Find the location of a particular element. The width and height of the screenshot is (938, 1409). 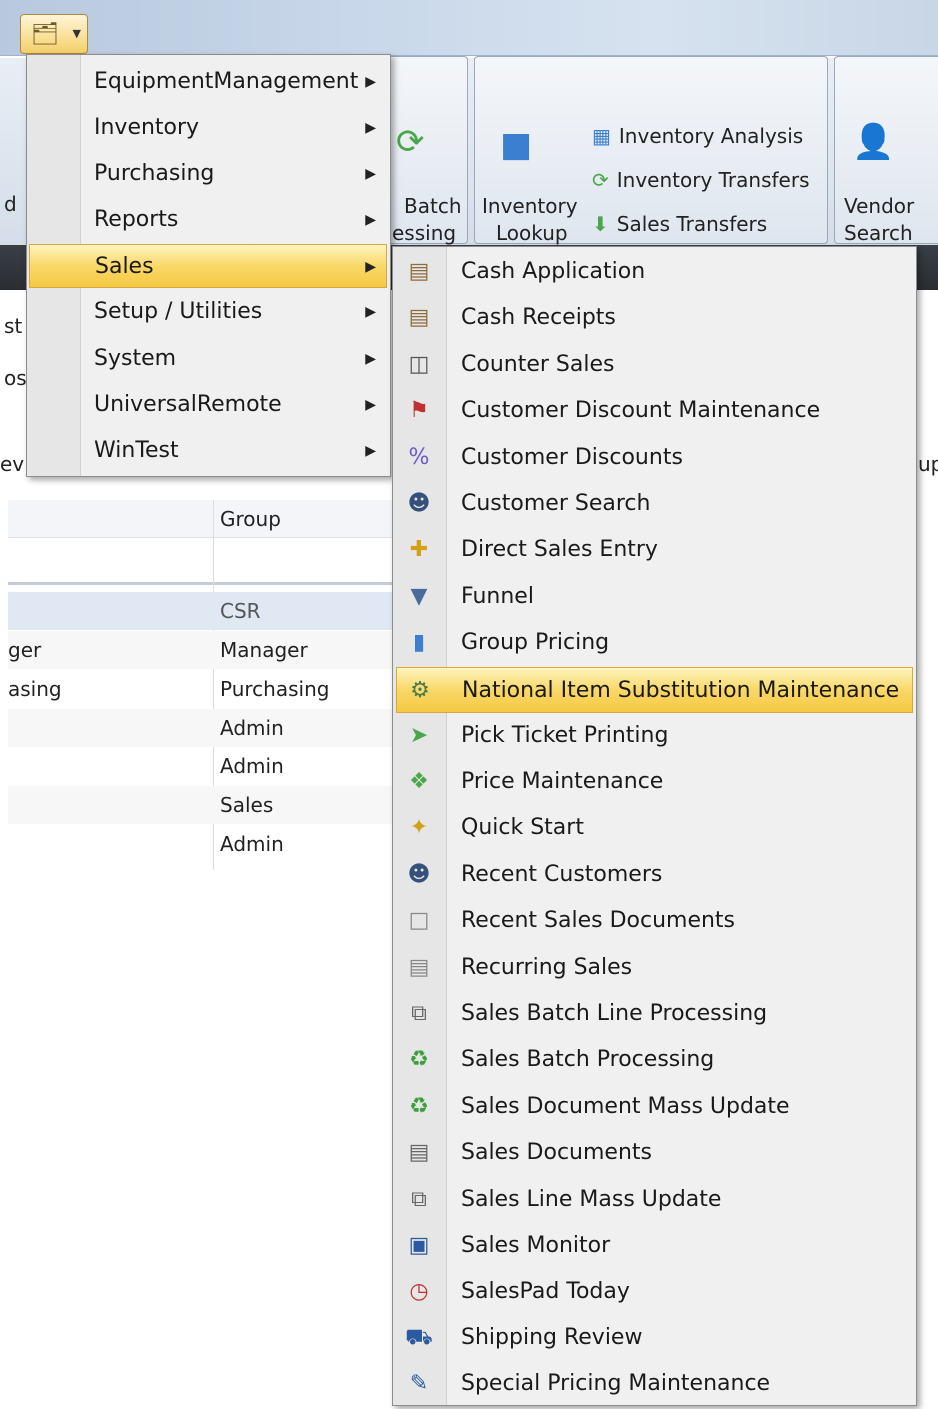

submenu-item-sales-batch-processing: ♻ Sales Batch Processing is located at coordinates (654, 1060).